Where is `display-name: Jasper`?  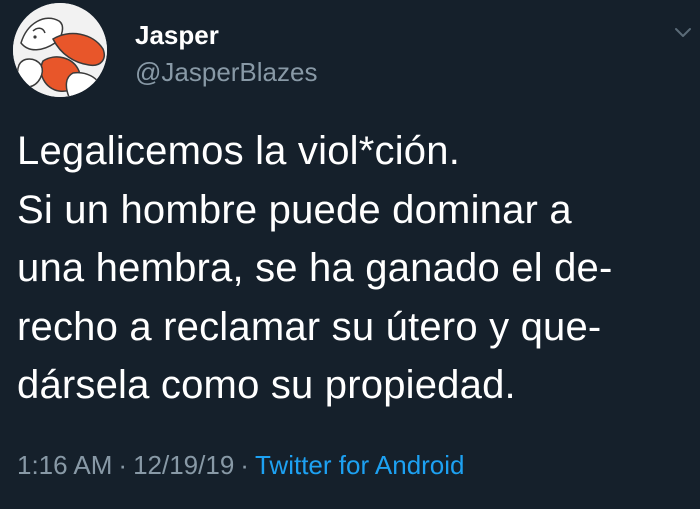
display-name: Jasper is located at coordinates (177, 35).